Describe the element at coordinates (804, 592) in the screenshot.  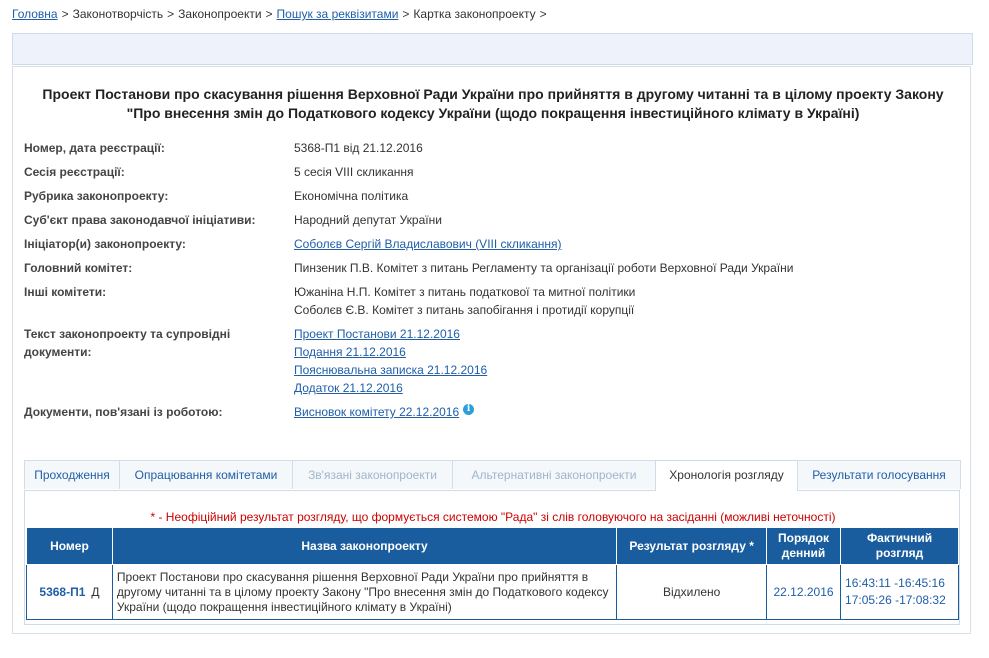
I see `row-agenda-date: 22.12.2016` at that location.